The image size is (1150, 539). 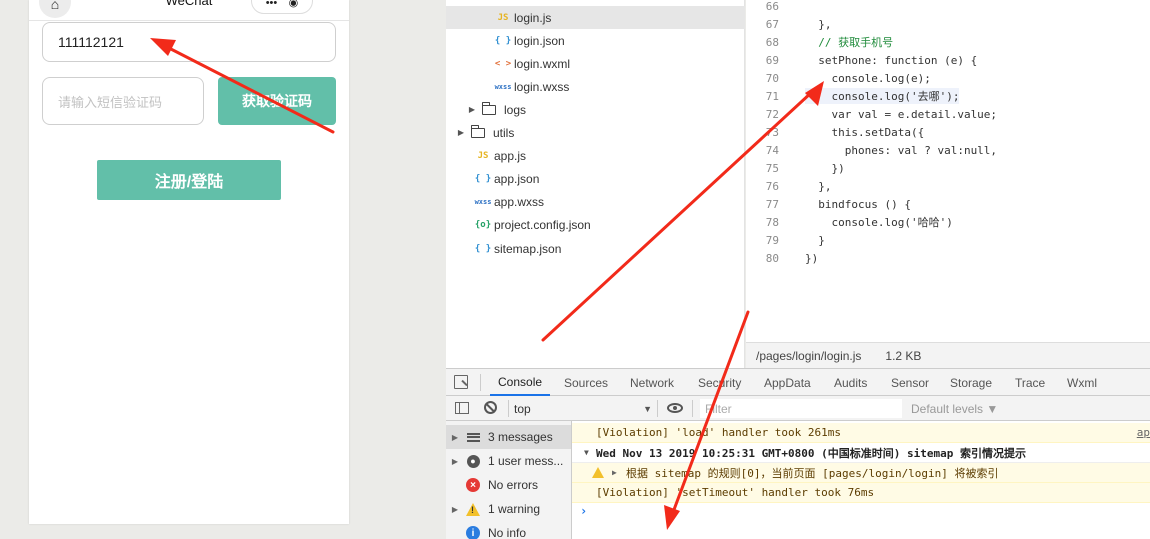 I want to click on context-value: top, so click(x=522, y=408).